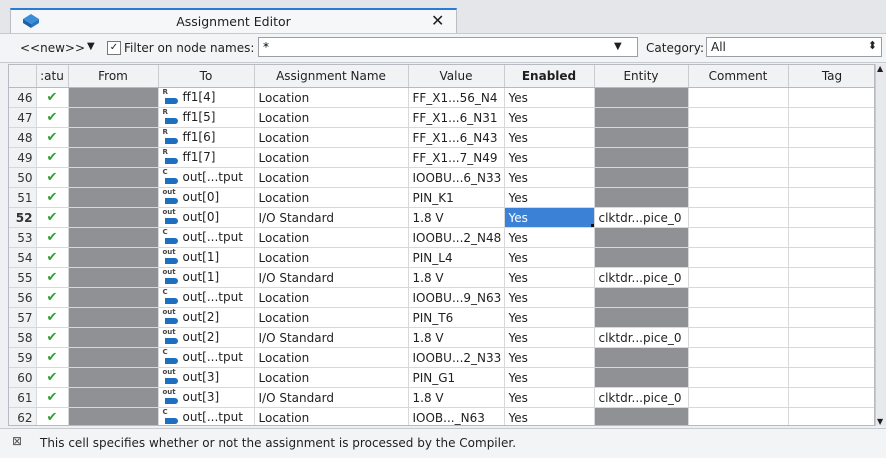 The image size is (886, 458). Describe the element at coordinates (456, 197) in the screenshot. I see `value-cell: PIN_K1` at that location.